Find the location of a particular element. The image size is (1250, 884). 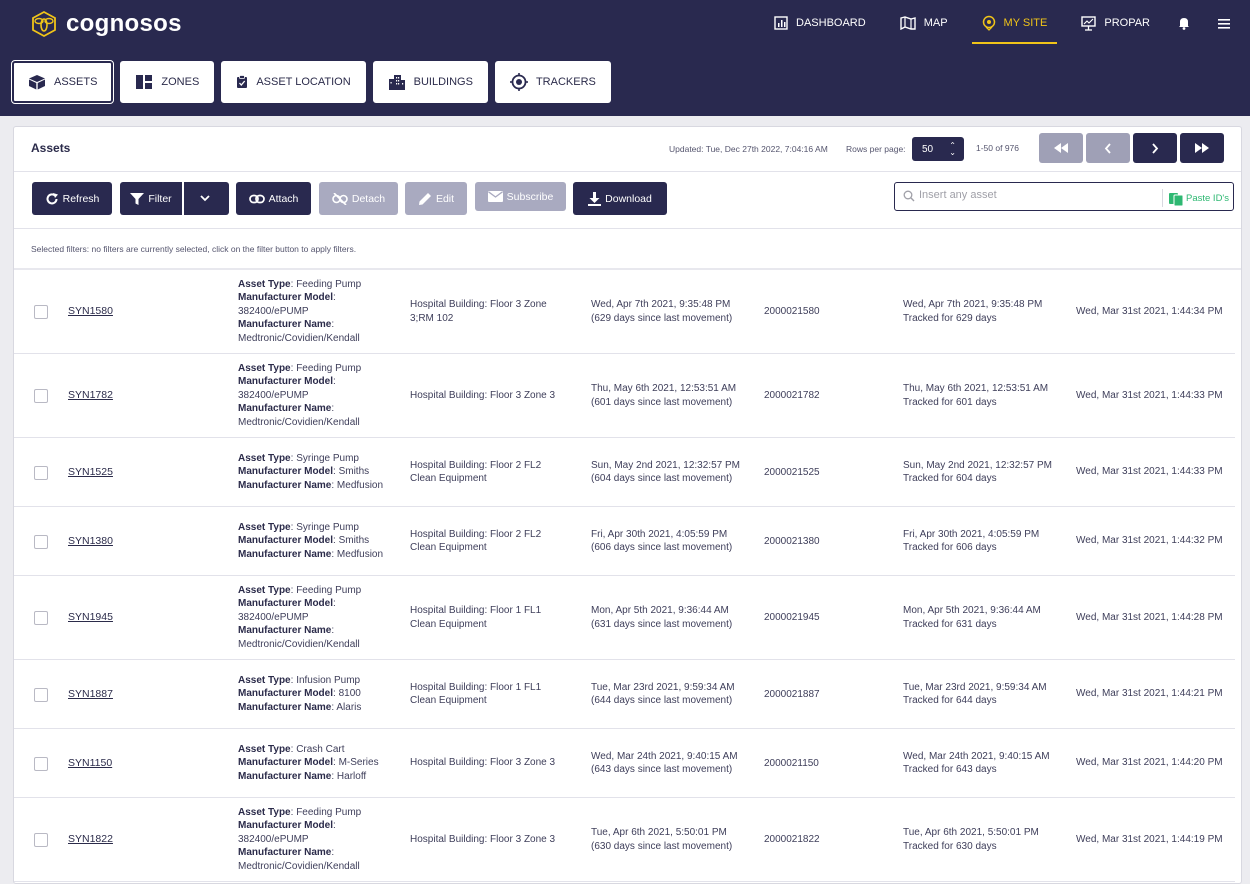

rows-per-page-value: 50 is located at coordinates (928, 149).